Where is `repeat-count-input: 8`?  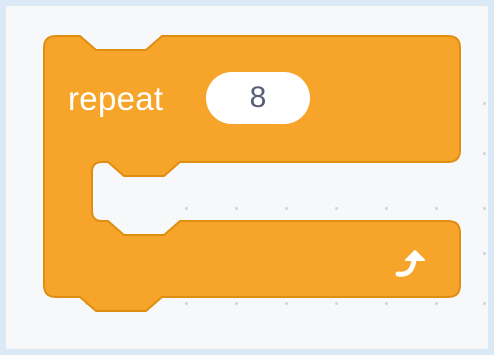
repeat-count-input: 8 is located at coordinates (258, 98).